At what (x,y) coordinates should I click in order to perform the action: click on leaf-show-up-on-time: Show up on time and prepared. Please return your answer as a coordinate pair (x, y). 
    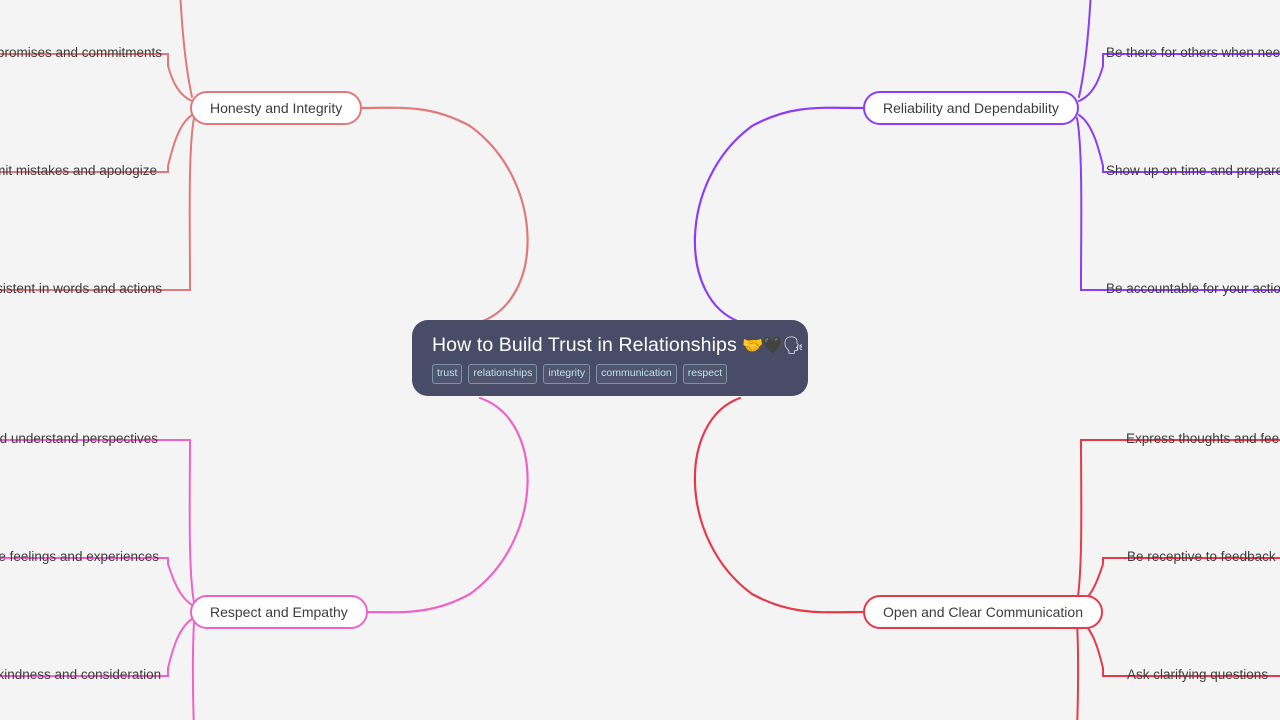
    Looking at the image, I should click on (1193, 171).